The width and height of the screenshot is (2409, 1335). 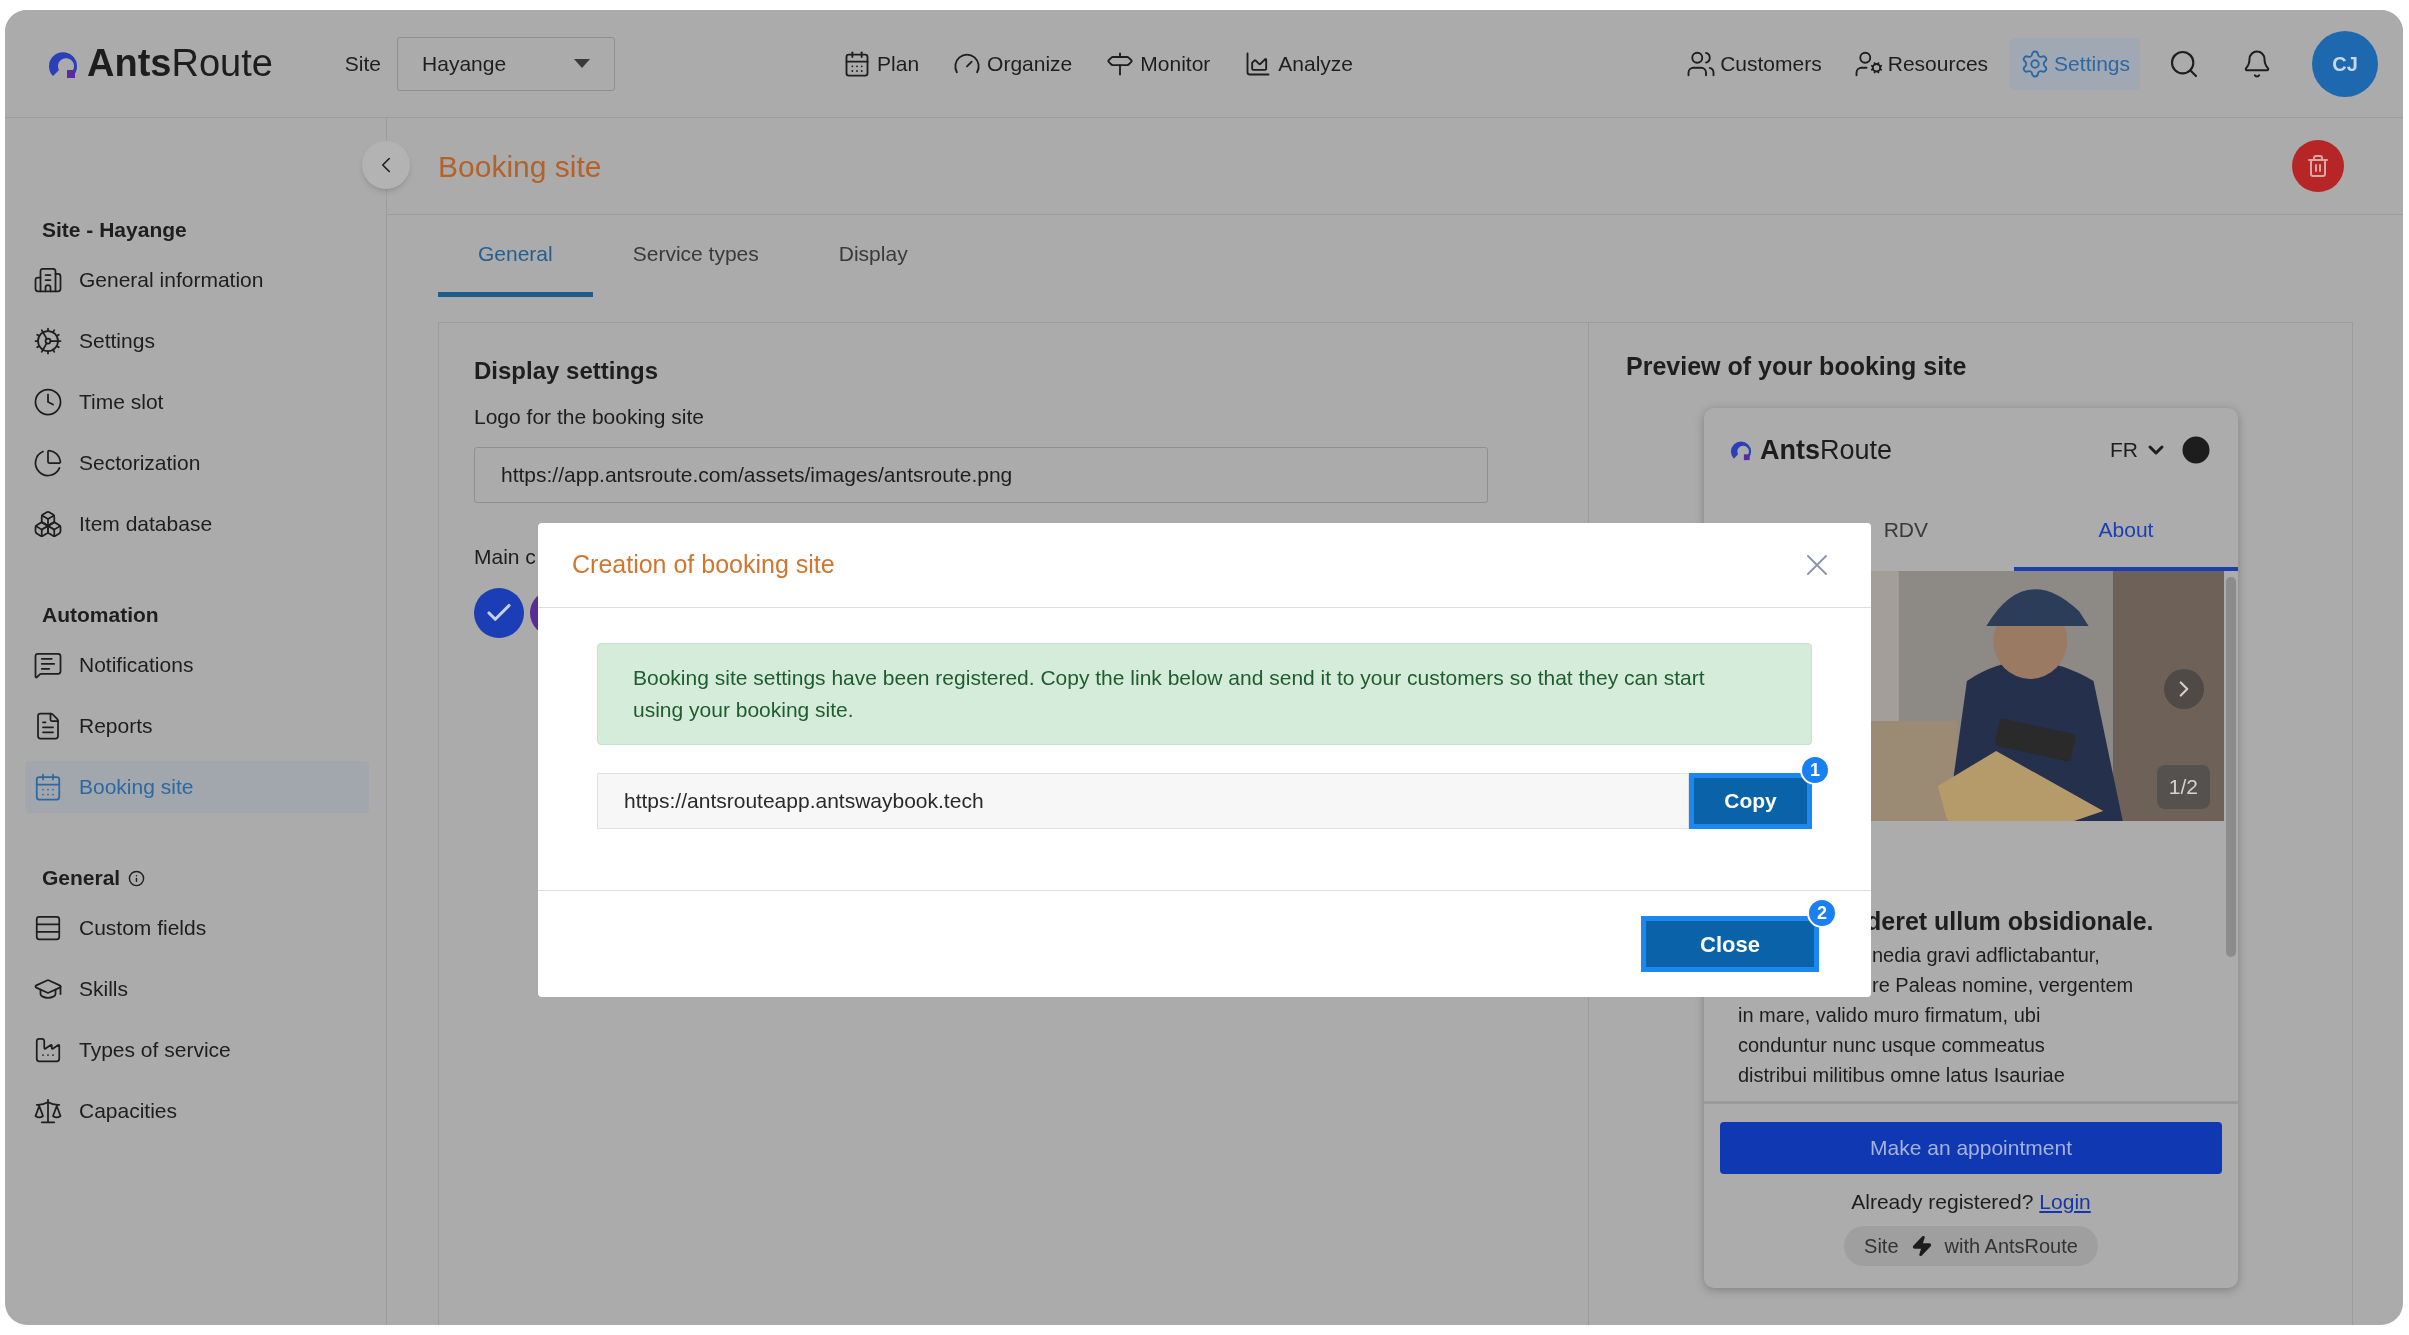 I want to click on sidebar-item: Settings, so click(x=197, y=341).